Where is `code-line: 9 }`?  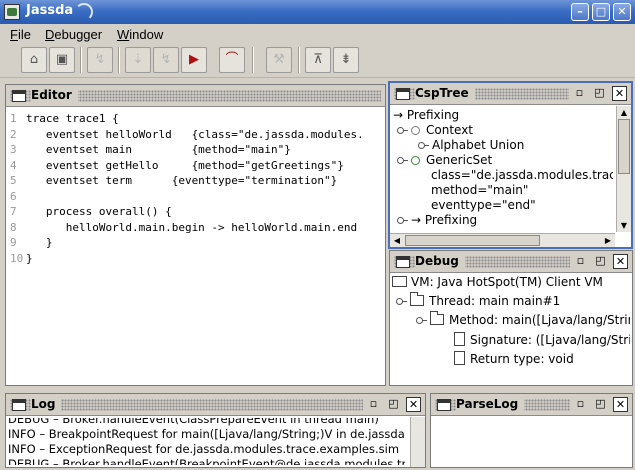
code-line: 9 } is located at coordinates (30, 243).